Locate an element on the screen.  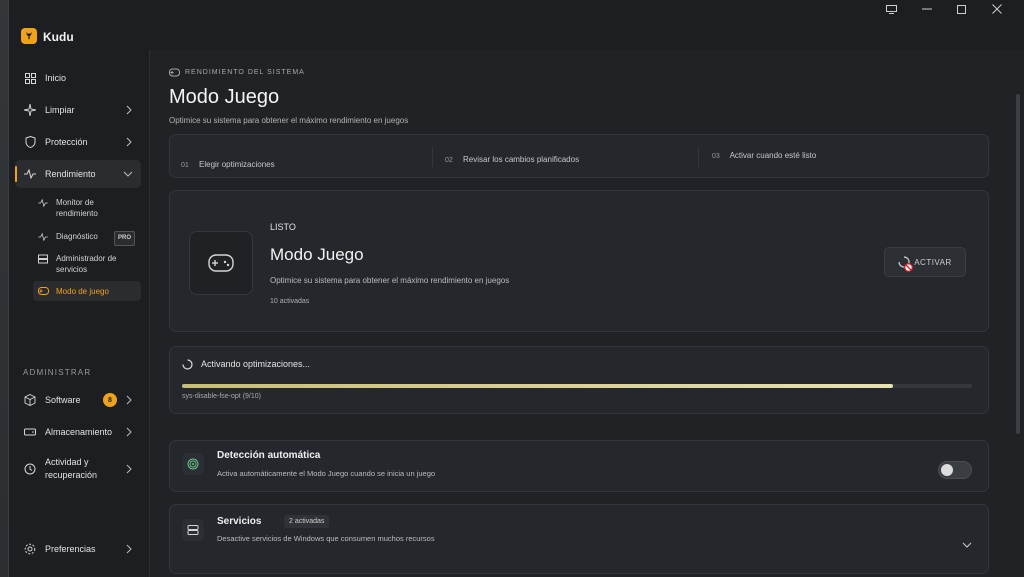
eyebrow: RENDIMIENTO DEL SISTEMA is located at coordinates (237, 72).